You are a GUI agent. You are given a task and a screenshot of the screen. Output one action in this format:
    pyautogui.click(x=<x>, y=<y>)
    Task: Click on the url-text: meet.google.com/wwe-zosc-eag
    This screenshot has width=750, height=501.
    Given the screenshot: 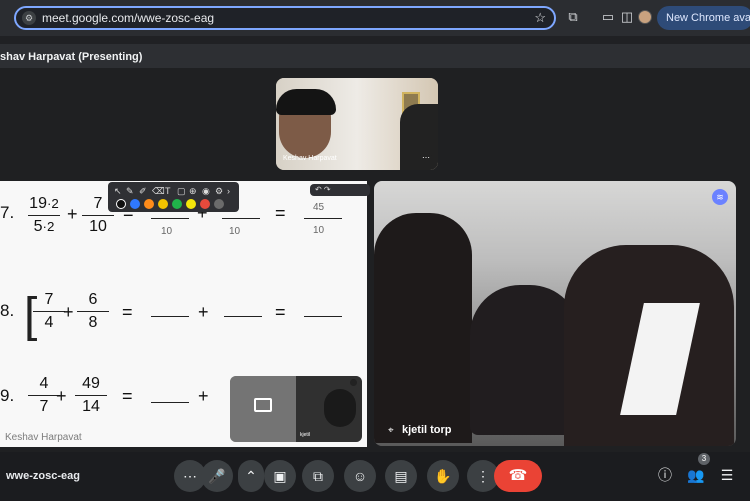 What is the action you would take?
    pyautogui.click(x=128, y=18)
    